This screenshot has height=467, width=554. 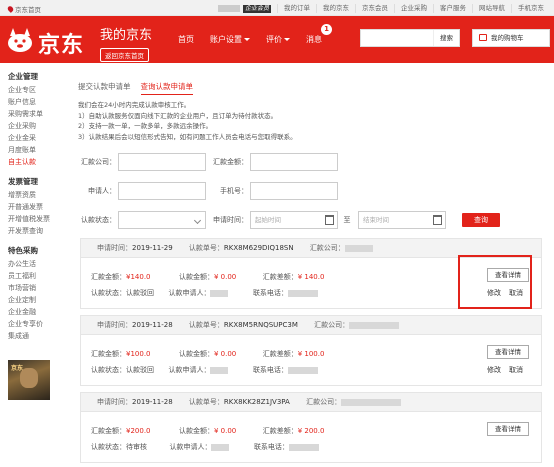 I want to click on note-line: 3）认款结果后会以短信形式告知，如有问题工作人员会电话与您取得联系。, so click(x=187, y=136).